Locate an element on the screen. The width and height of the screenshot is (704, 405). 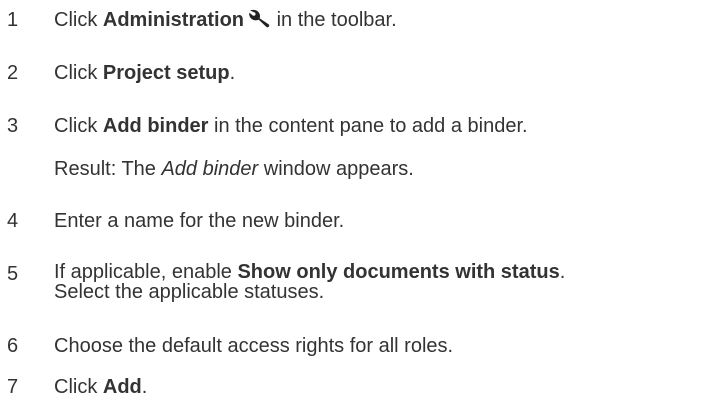
step-text: Enter a name for the new binder. is located at coordinates (199, 221).